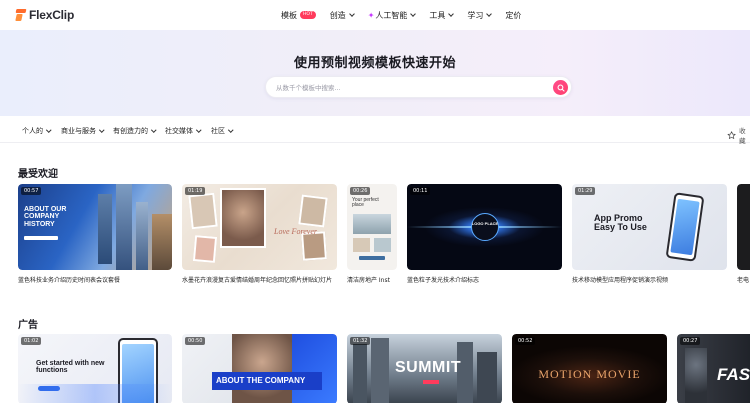 The height and width of the screenshot is (403, 750). I want to click on template-thumbnail: ABOUT OUR COMPANY HISTORY, so click(95, 227).